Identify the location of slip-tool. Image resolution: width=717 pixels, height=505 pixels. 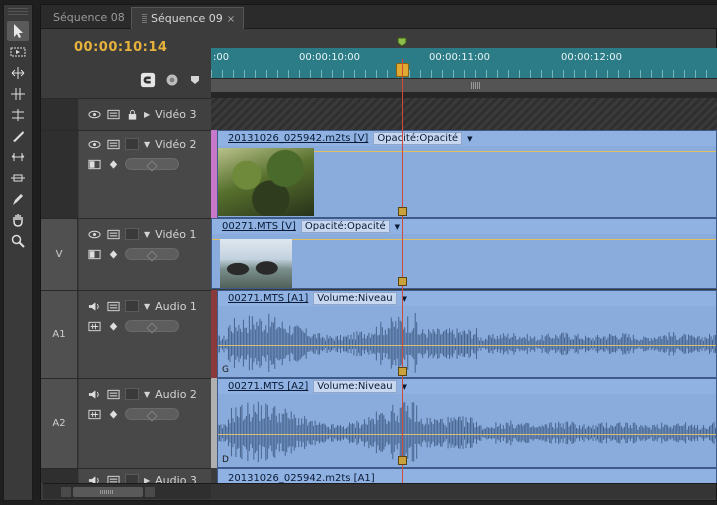
(18, 157).